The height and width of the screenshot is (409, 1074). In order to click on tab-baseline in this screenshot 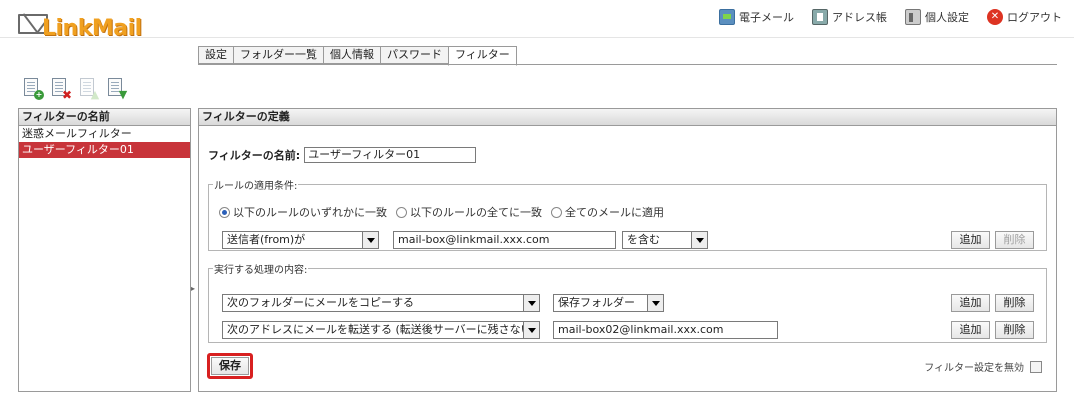, I will do `click(627, 64)`.